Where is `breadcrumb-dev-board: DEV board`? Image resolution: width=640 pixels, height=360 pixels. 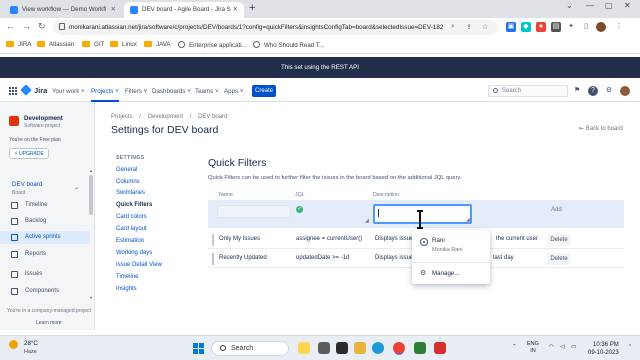
breadcrumb-dev-board: DEV board is located at coordinates (212, 117).